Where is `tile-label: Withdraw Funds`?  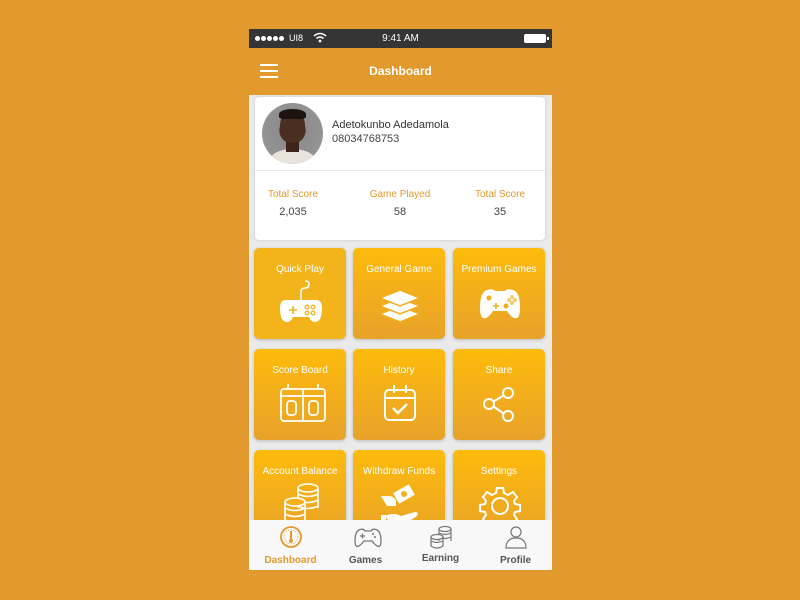
tile-label: Withdraw Funds is located at coordinates (399, 471).